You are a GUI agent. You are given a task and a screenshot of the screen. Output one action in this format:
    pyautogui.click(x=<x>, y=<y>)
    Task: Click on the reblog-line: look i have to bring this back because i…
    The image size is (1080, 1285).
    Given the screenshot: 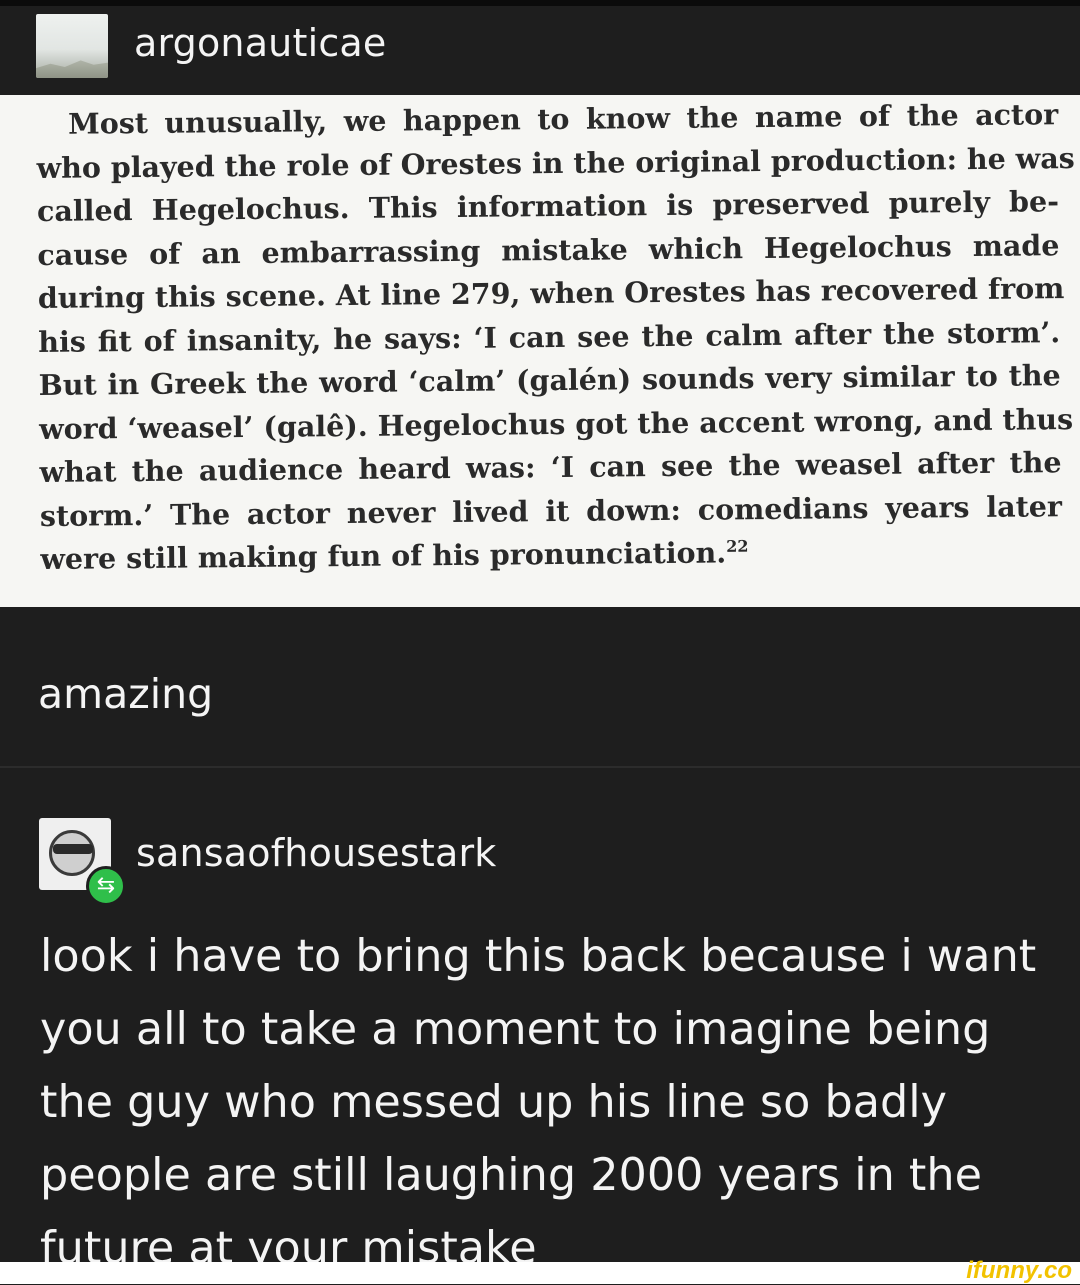 What is the action you would take?
    pyautogui.click(x=538, y=956)
    